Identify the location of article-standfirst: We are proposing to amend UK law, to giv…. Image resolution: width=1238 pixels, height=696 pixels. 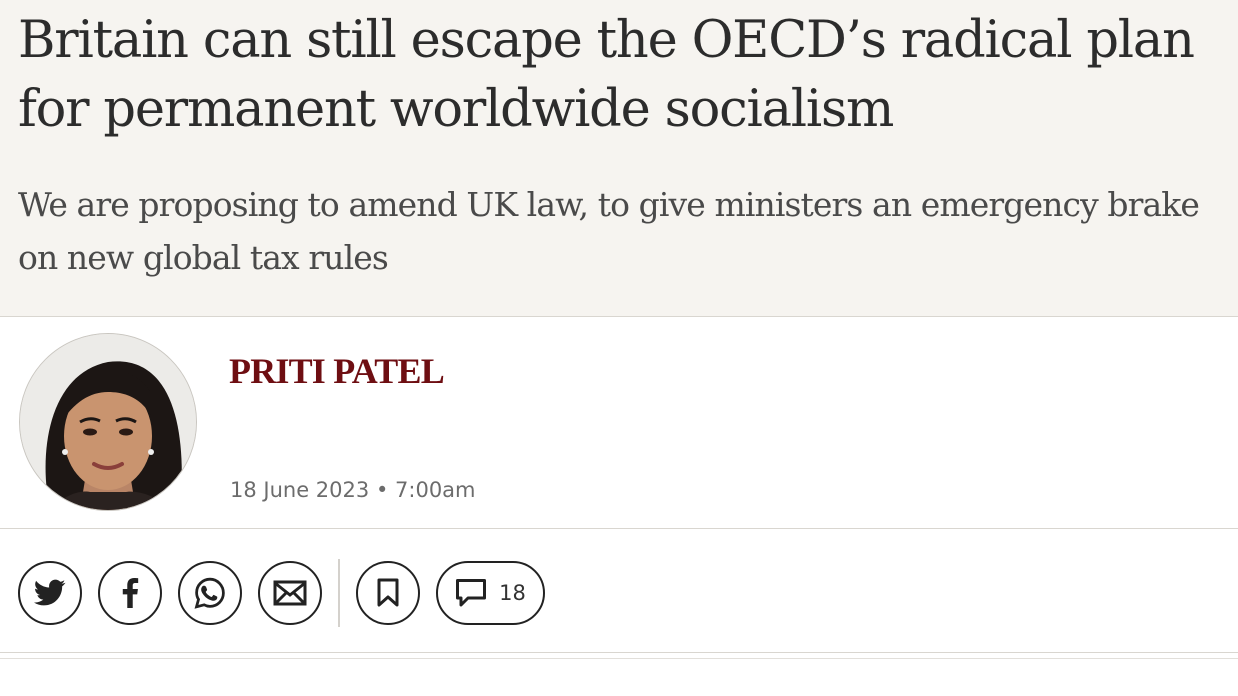
(609, 231).